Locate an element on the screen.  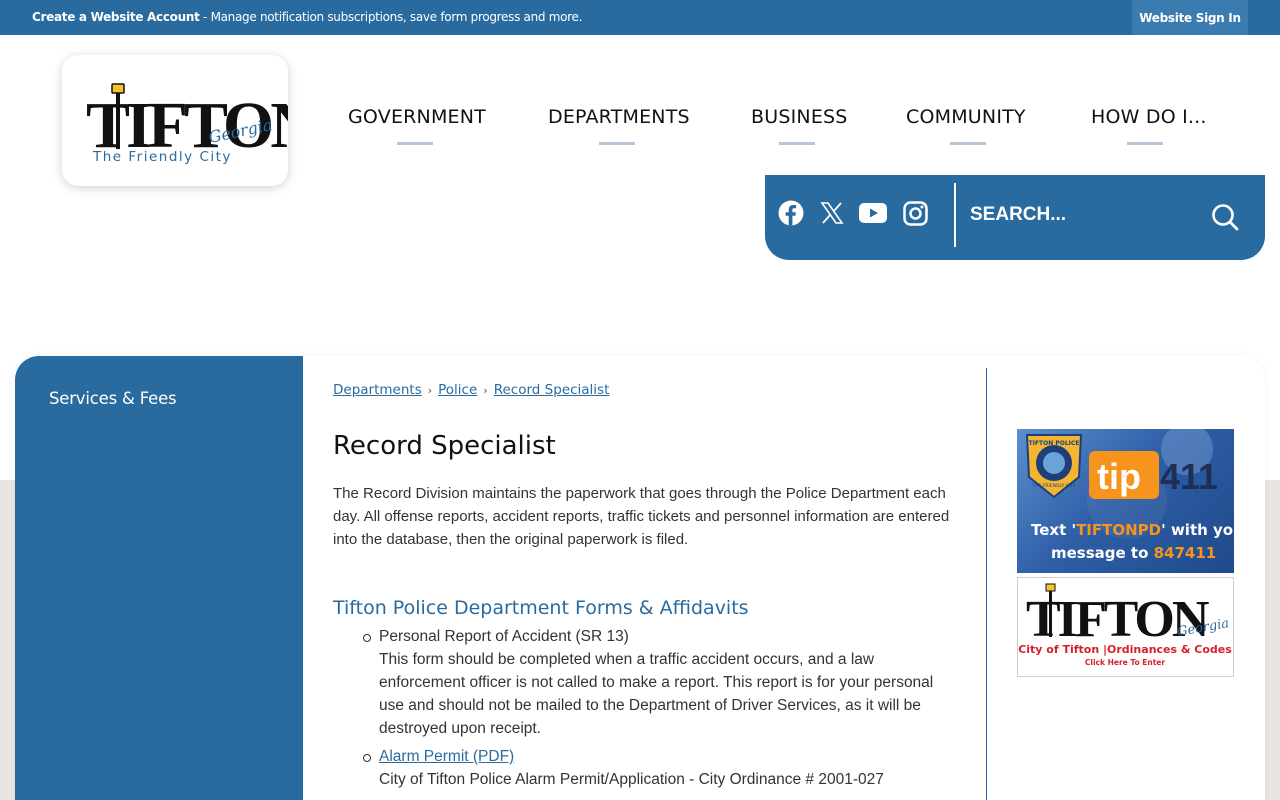
svg-text: message to 847411 is located at coordinates (1133, 553).